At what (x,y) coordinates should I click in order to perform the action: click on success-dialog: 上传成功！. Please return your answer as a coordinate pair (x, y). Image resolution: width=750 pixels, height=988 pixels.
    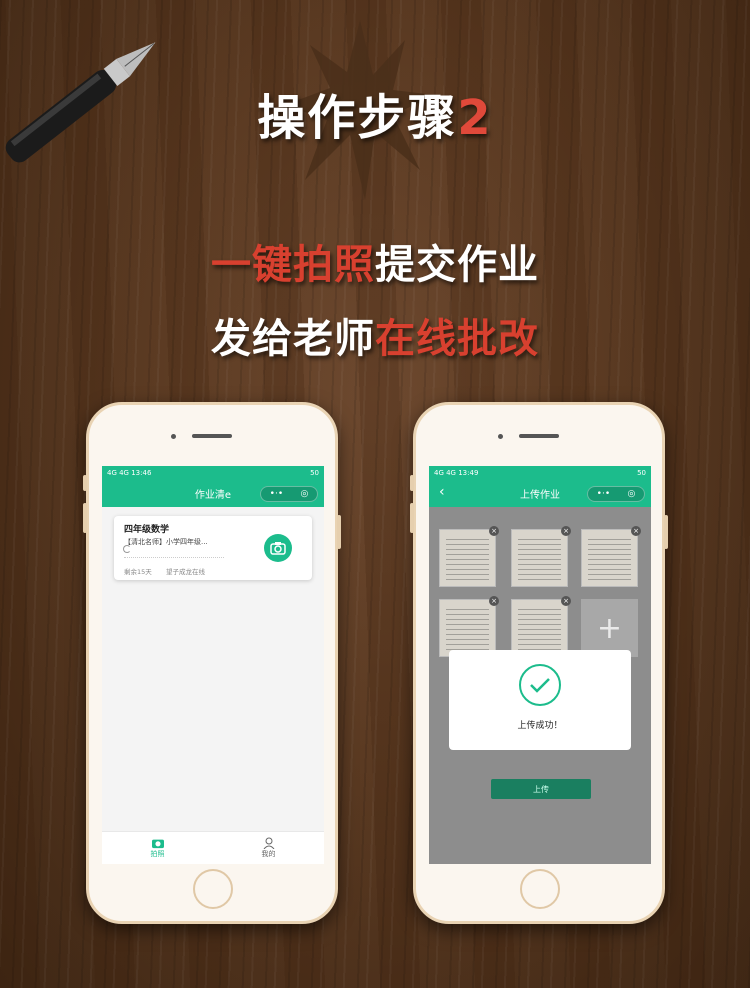
    Looking at the image, I should click on (540, 700).